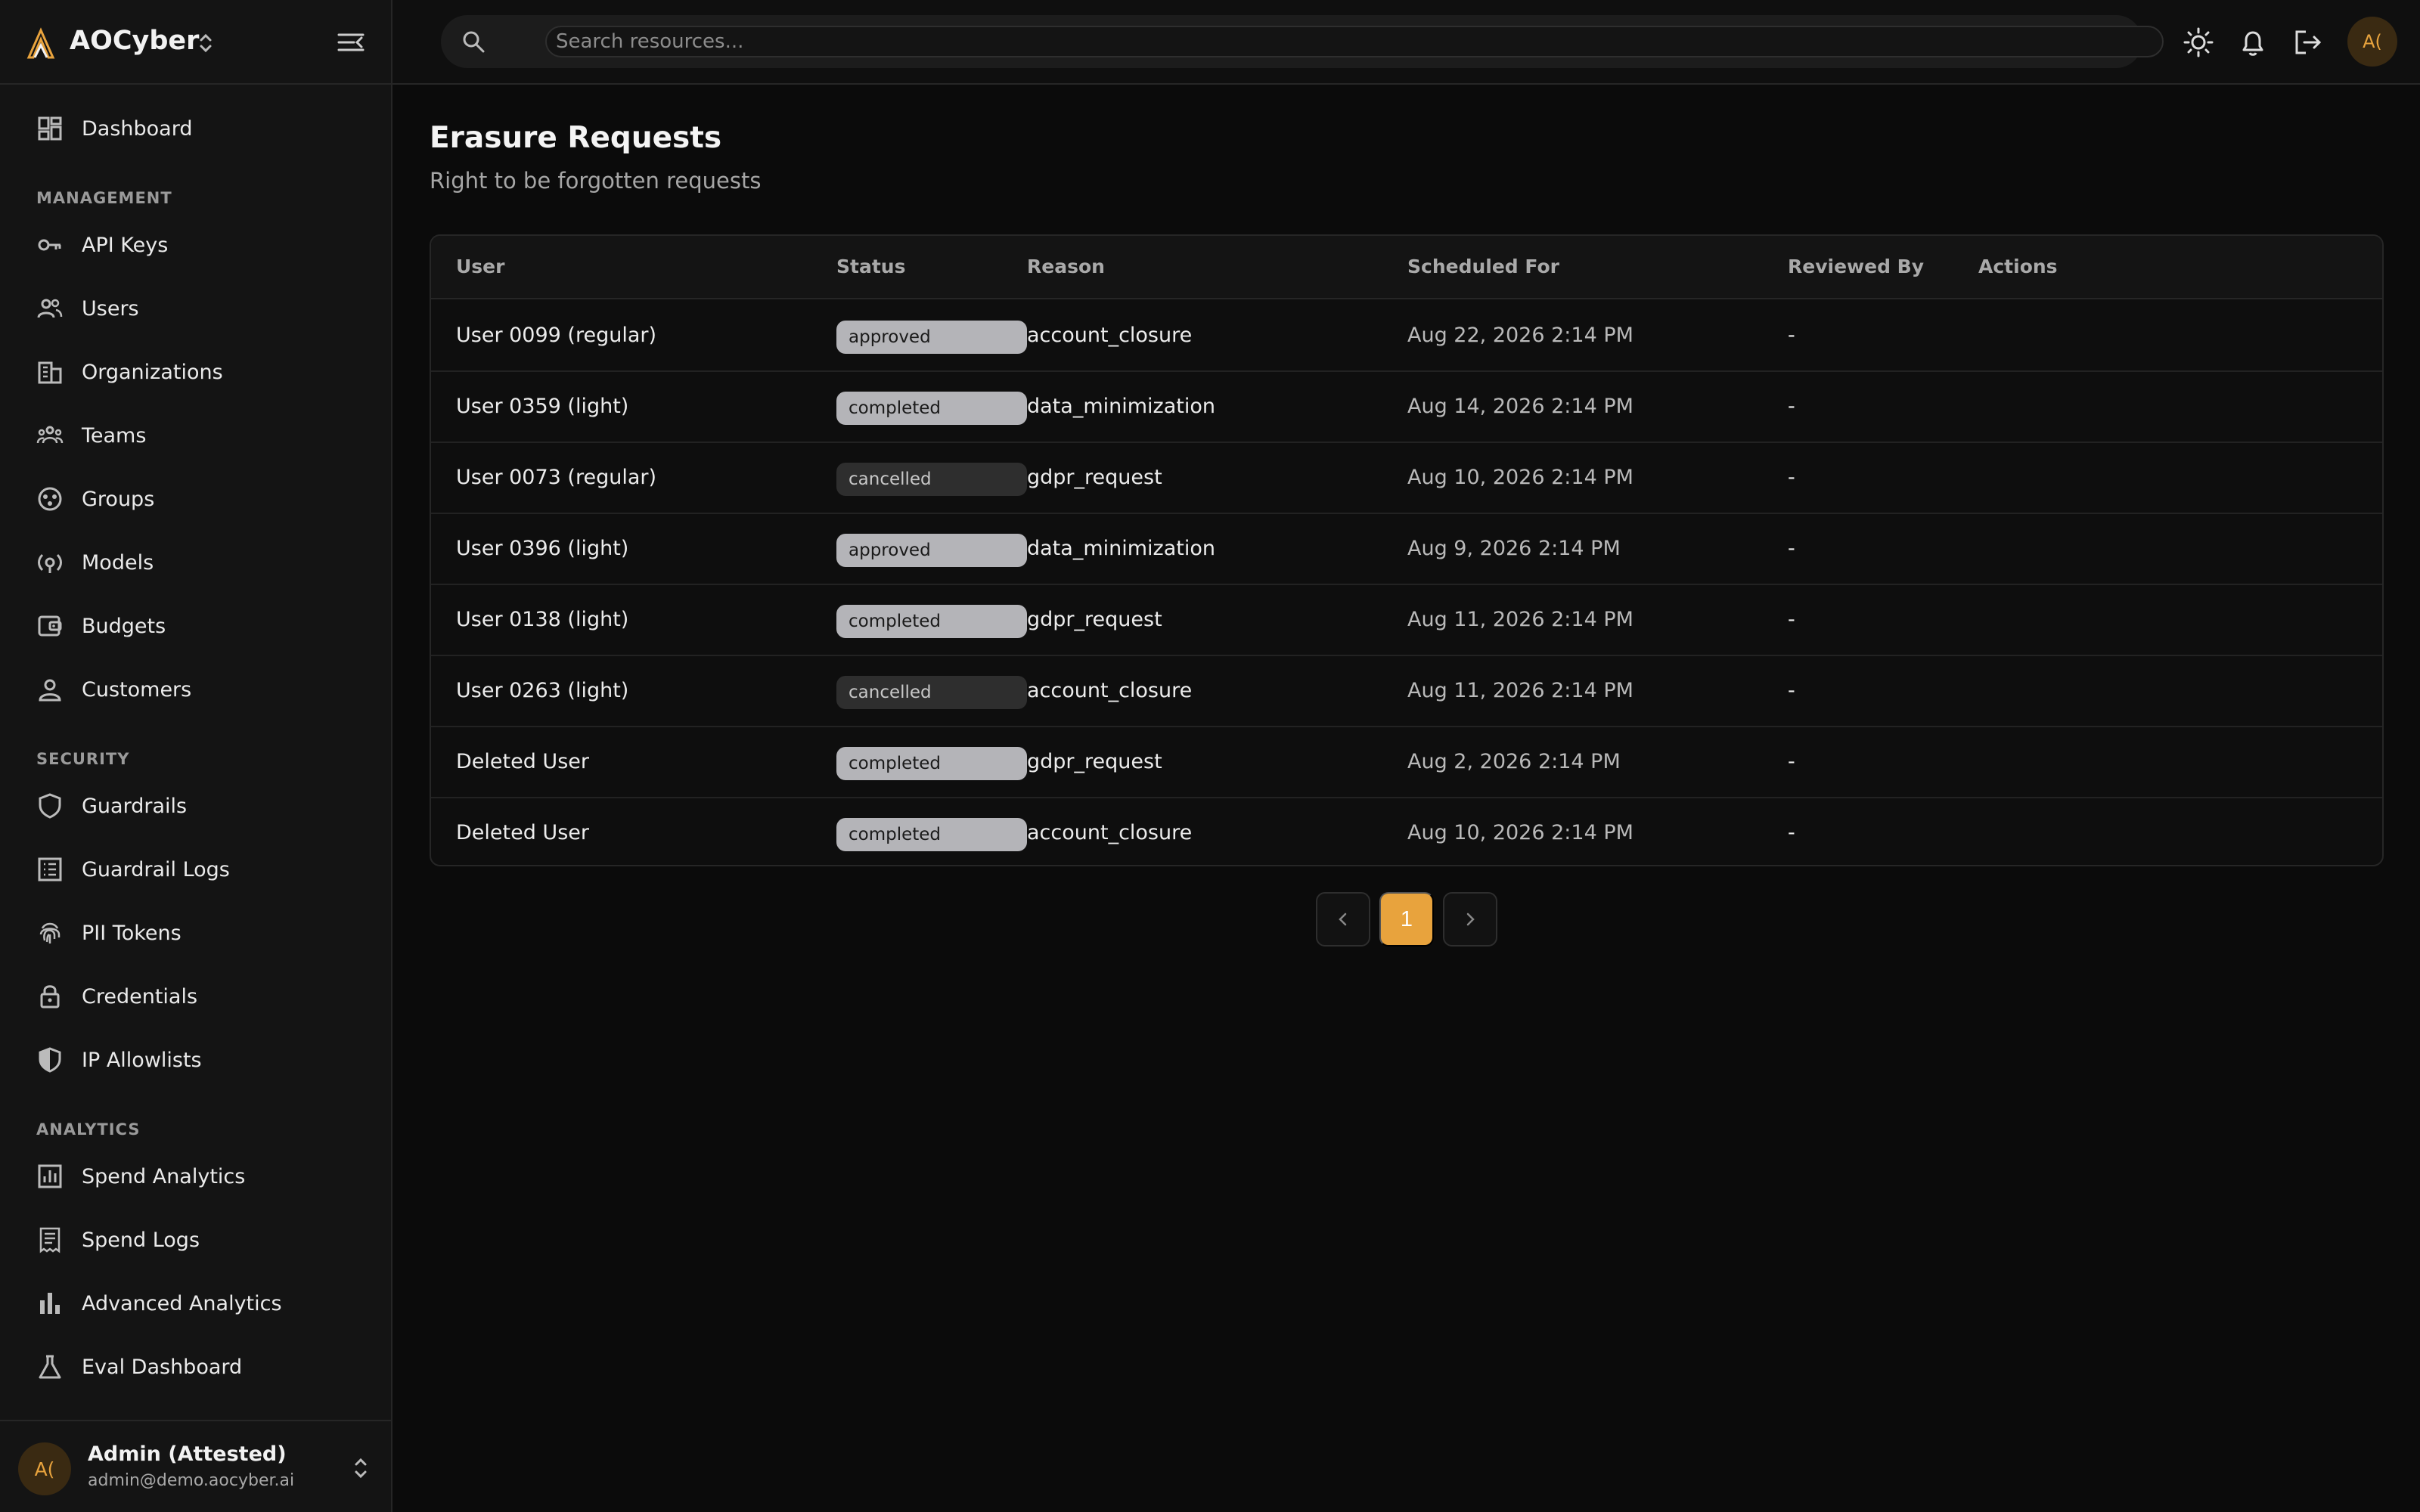 This screenshot has width=2420, height=1512. What do you see at coordinates (871, 266) in the screenshot?
I see `column-header-status: Status` at bounding box center [871, 266].